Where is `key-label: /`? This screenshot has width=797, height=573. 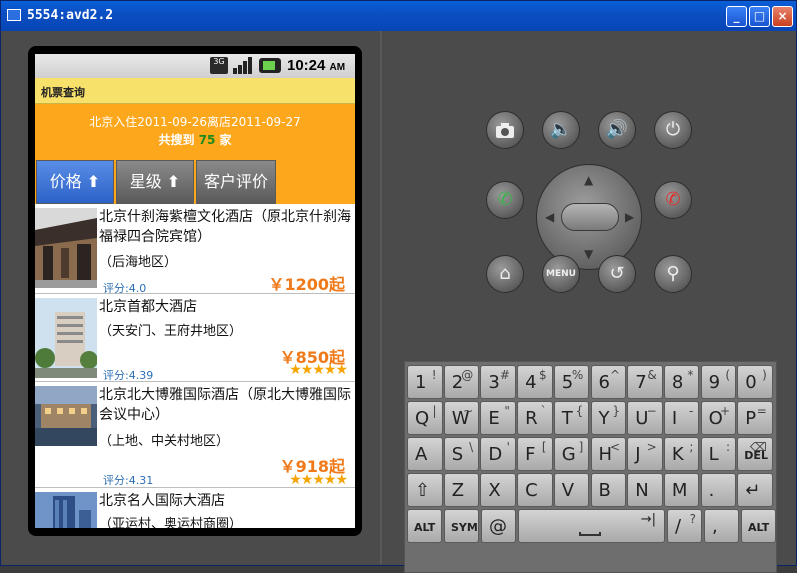
key-label: / is located at coordinates (678, 526).